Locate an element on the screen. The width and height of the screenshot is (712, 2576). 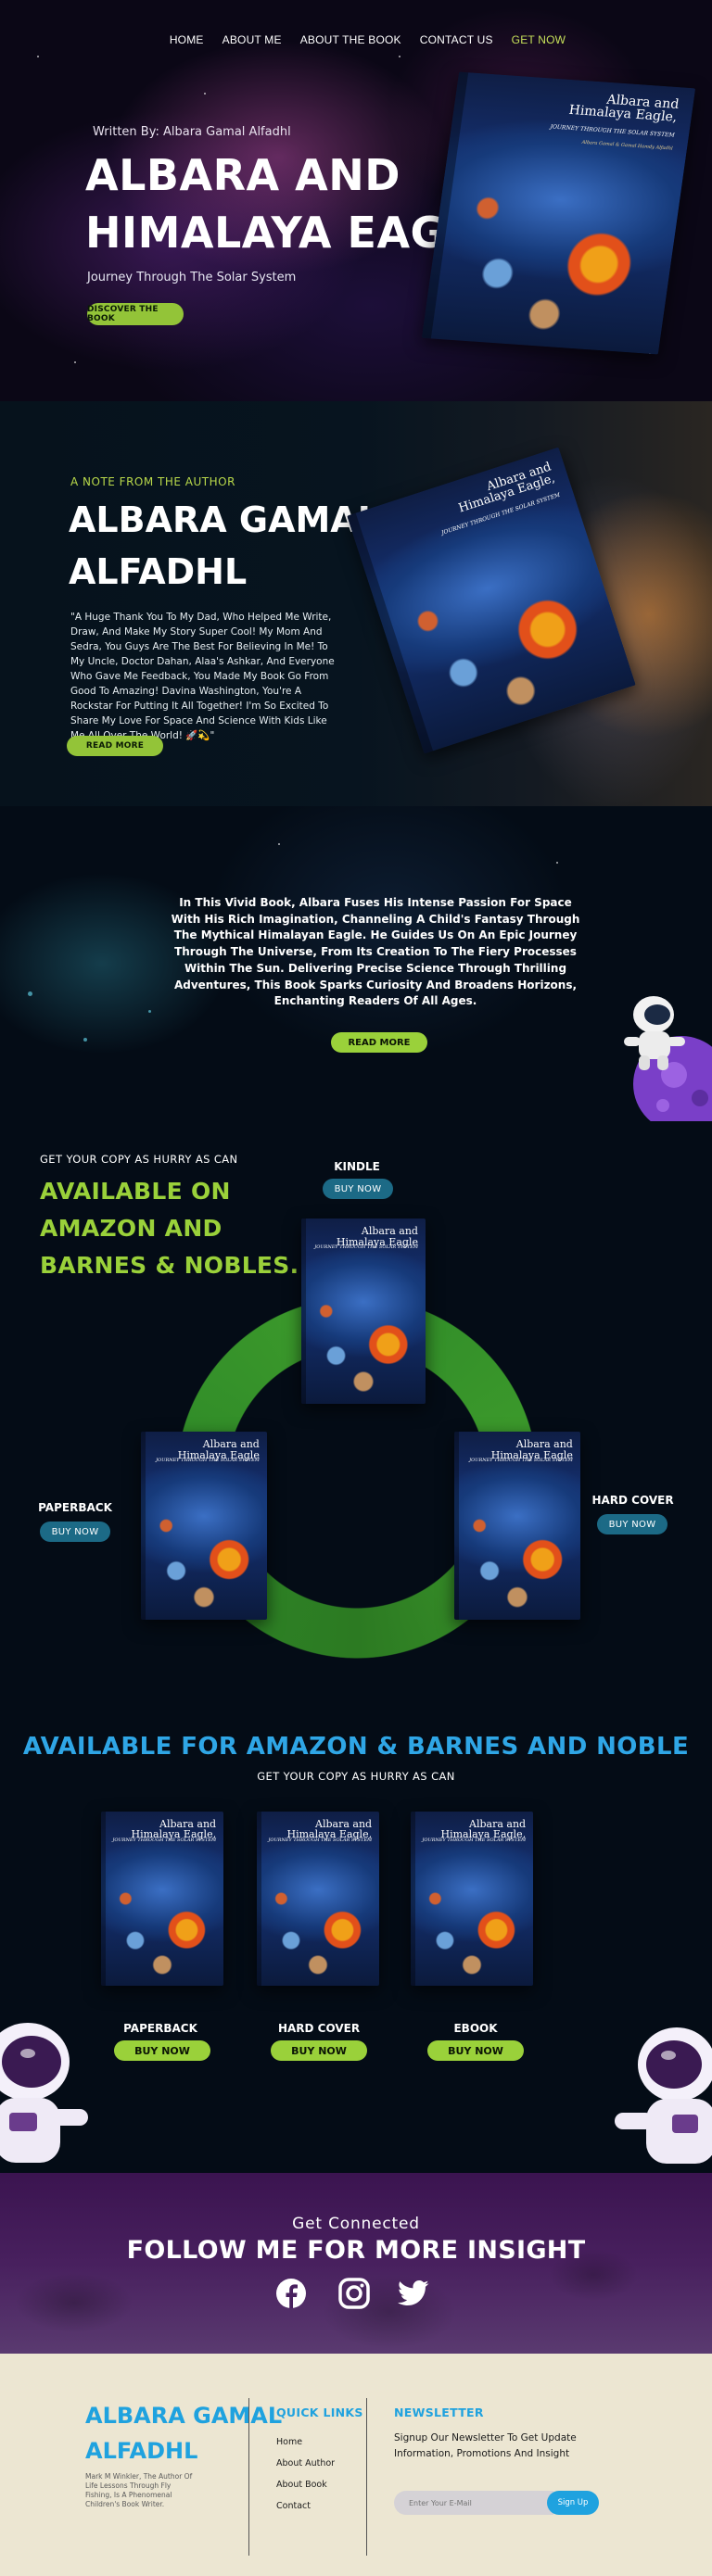
author-read-more-button: READ MORE is located at coordinates (115, 746).